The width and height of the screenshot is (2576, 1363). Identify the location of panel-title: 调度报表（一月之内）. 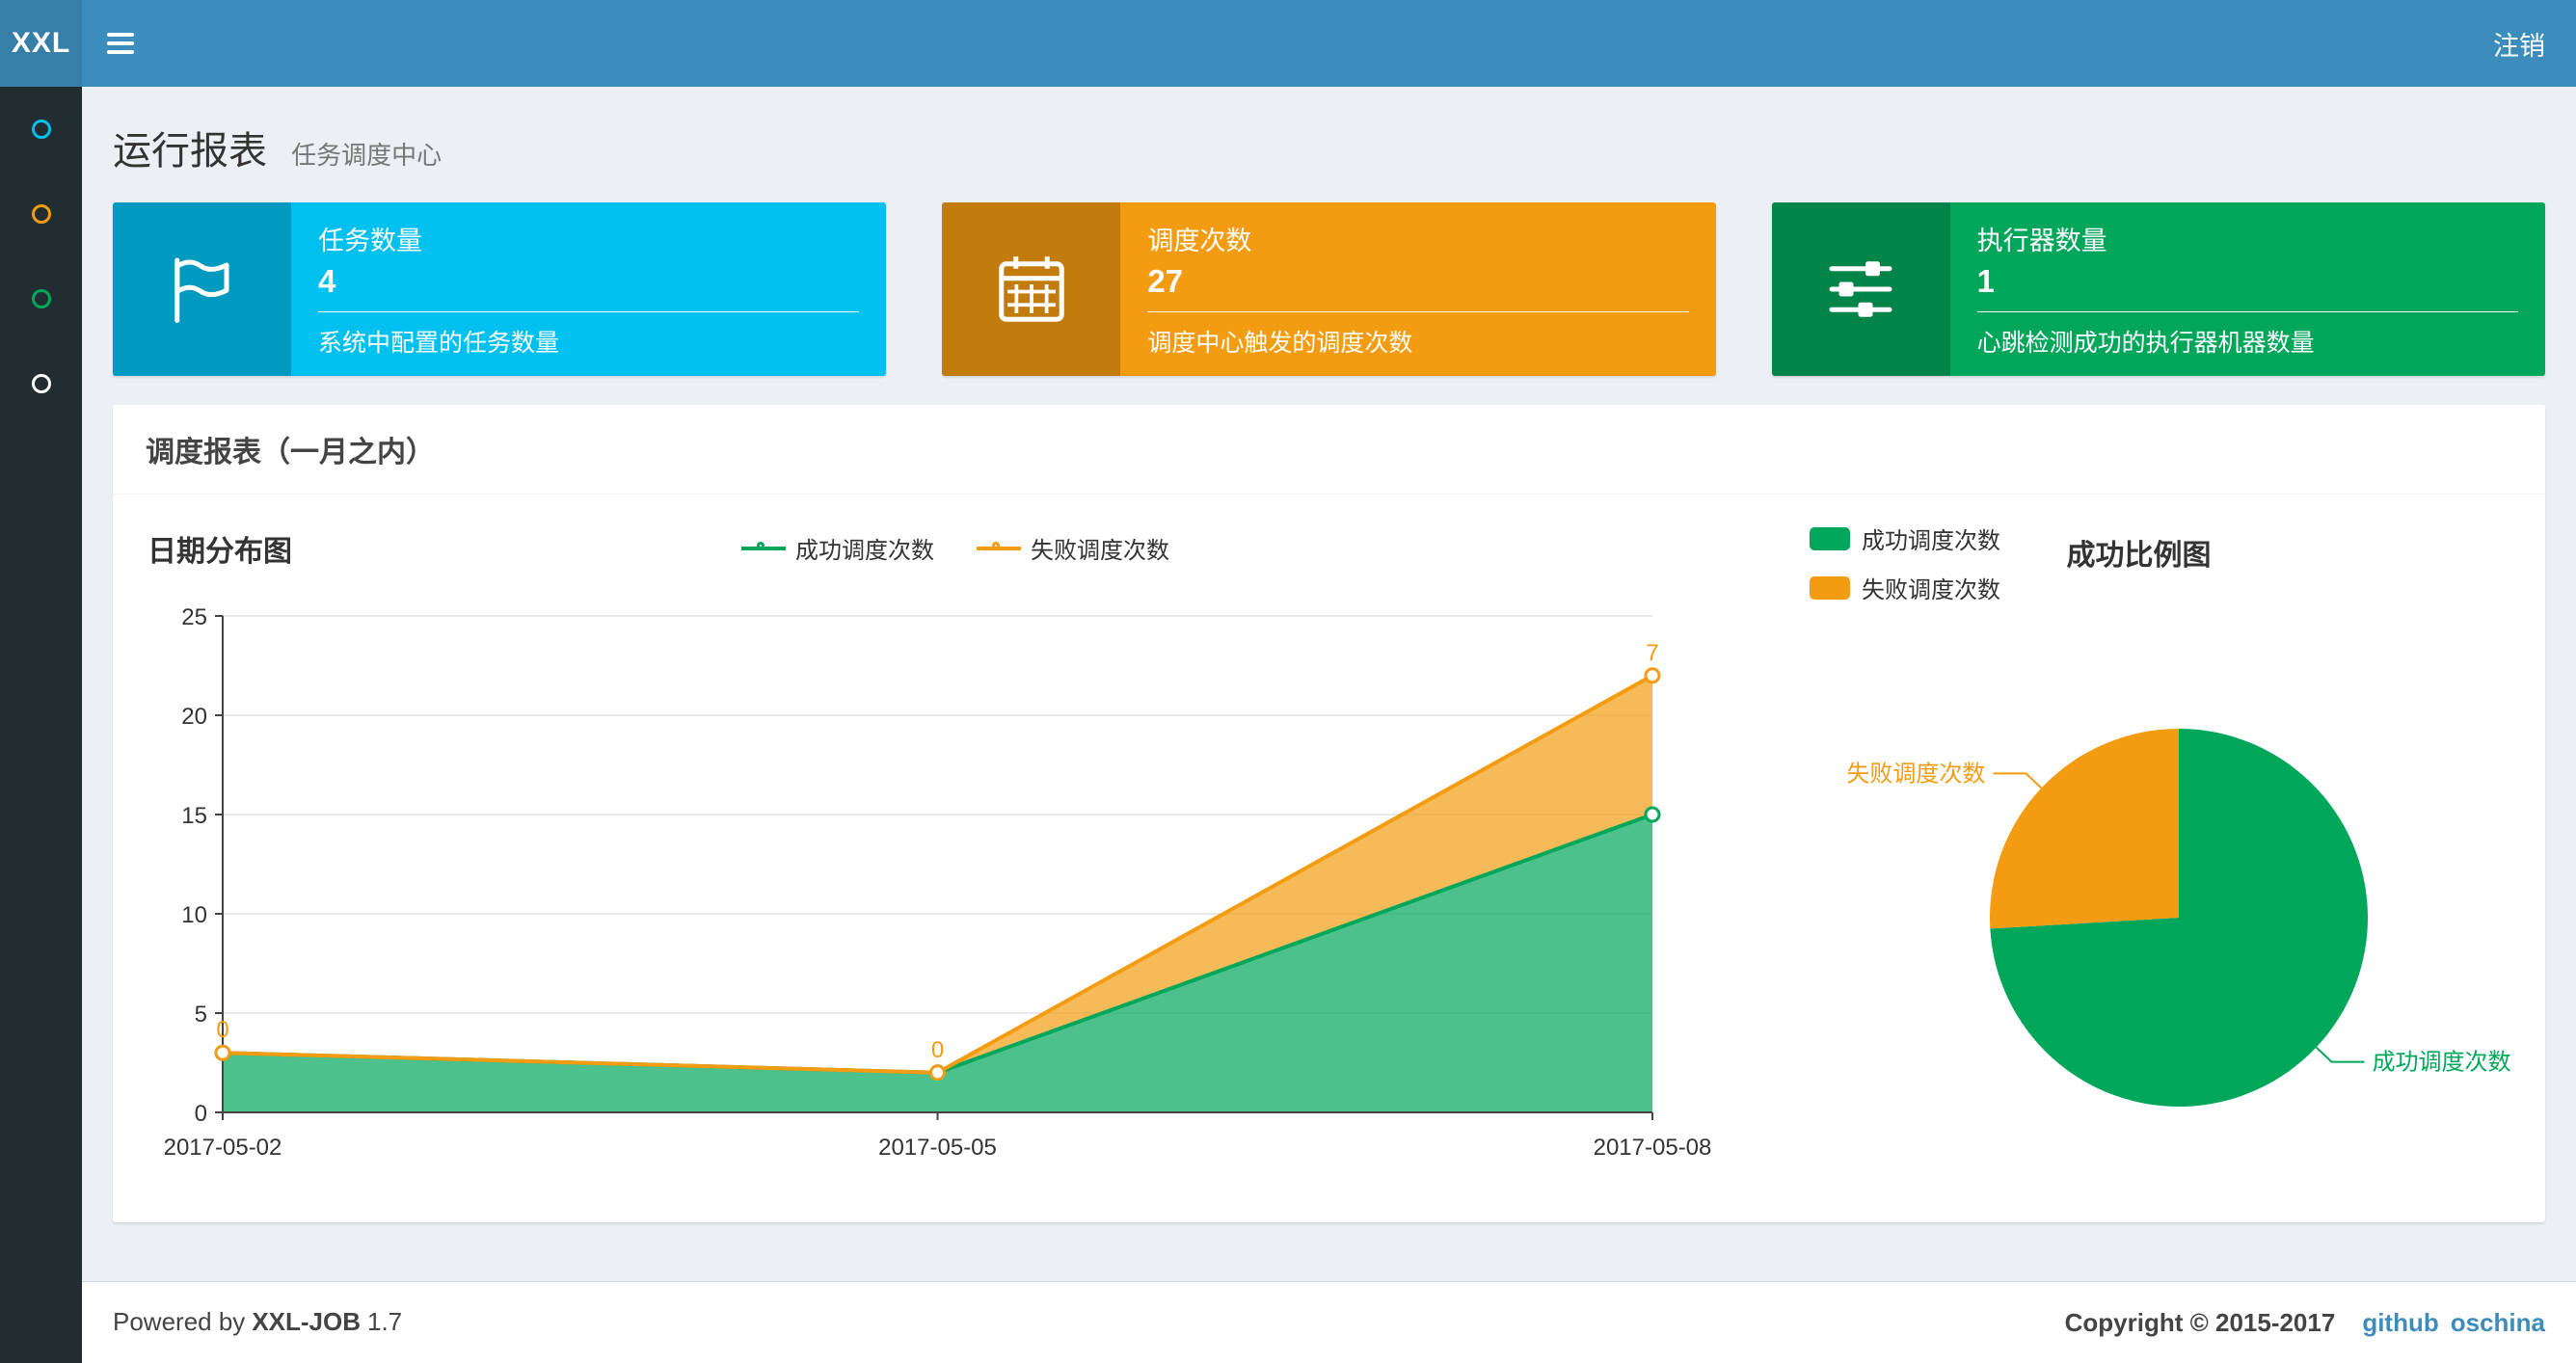
(290, 452).